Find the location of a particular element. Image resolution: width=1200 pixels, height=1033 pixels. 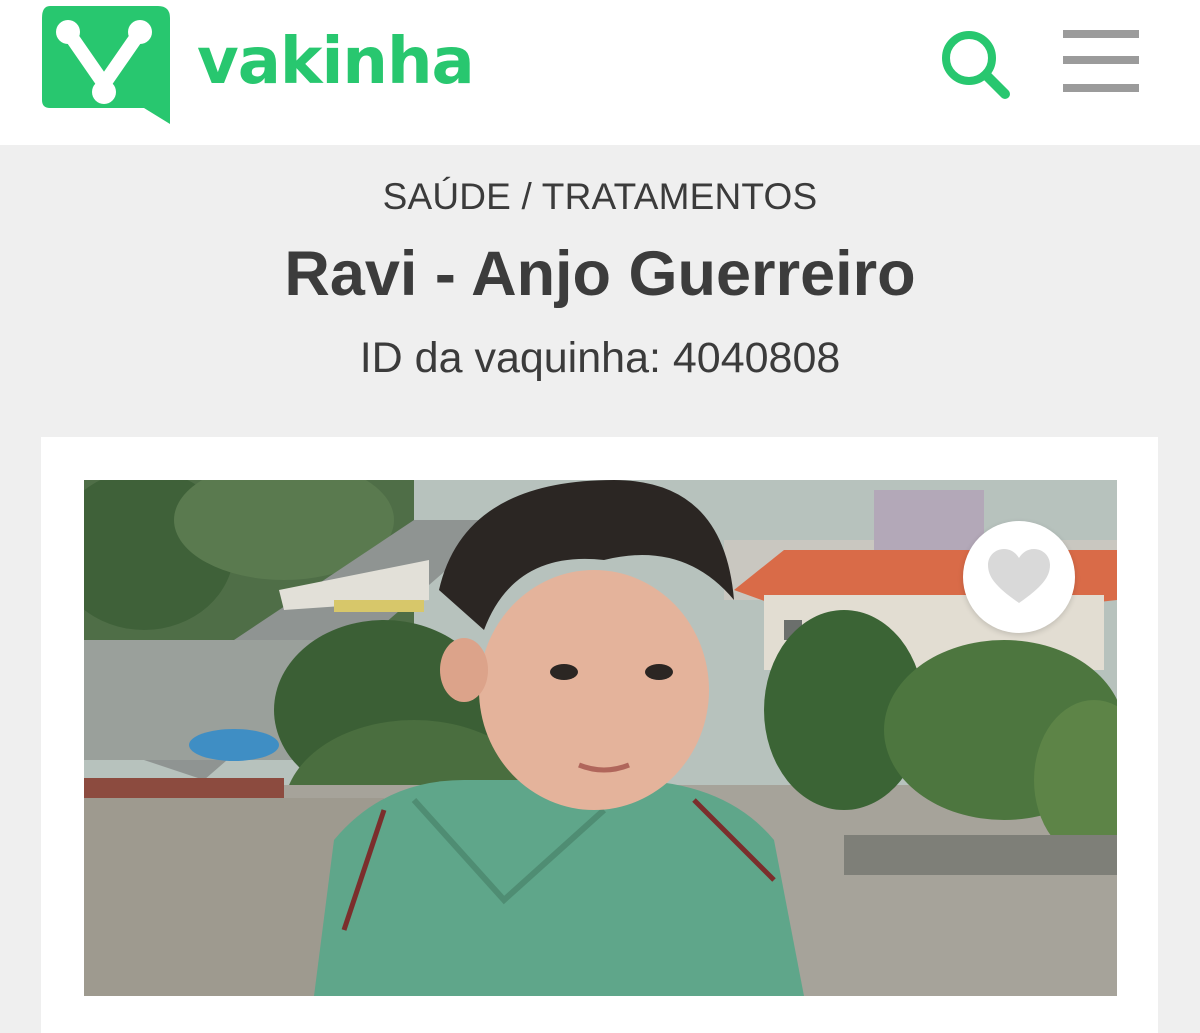

vakinha-logo: vakinha is located at coordinates (270, 66).